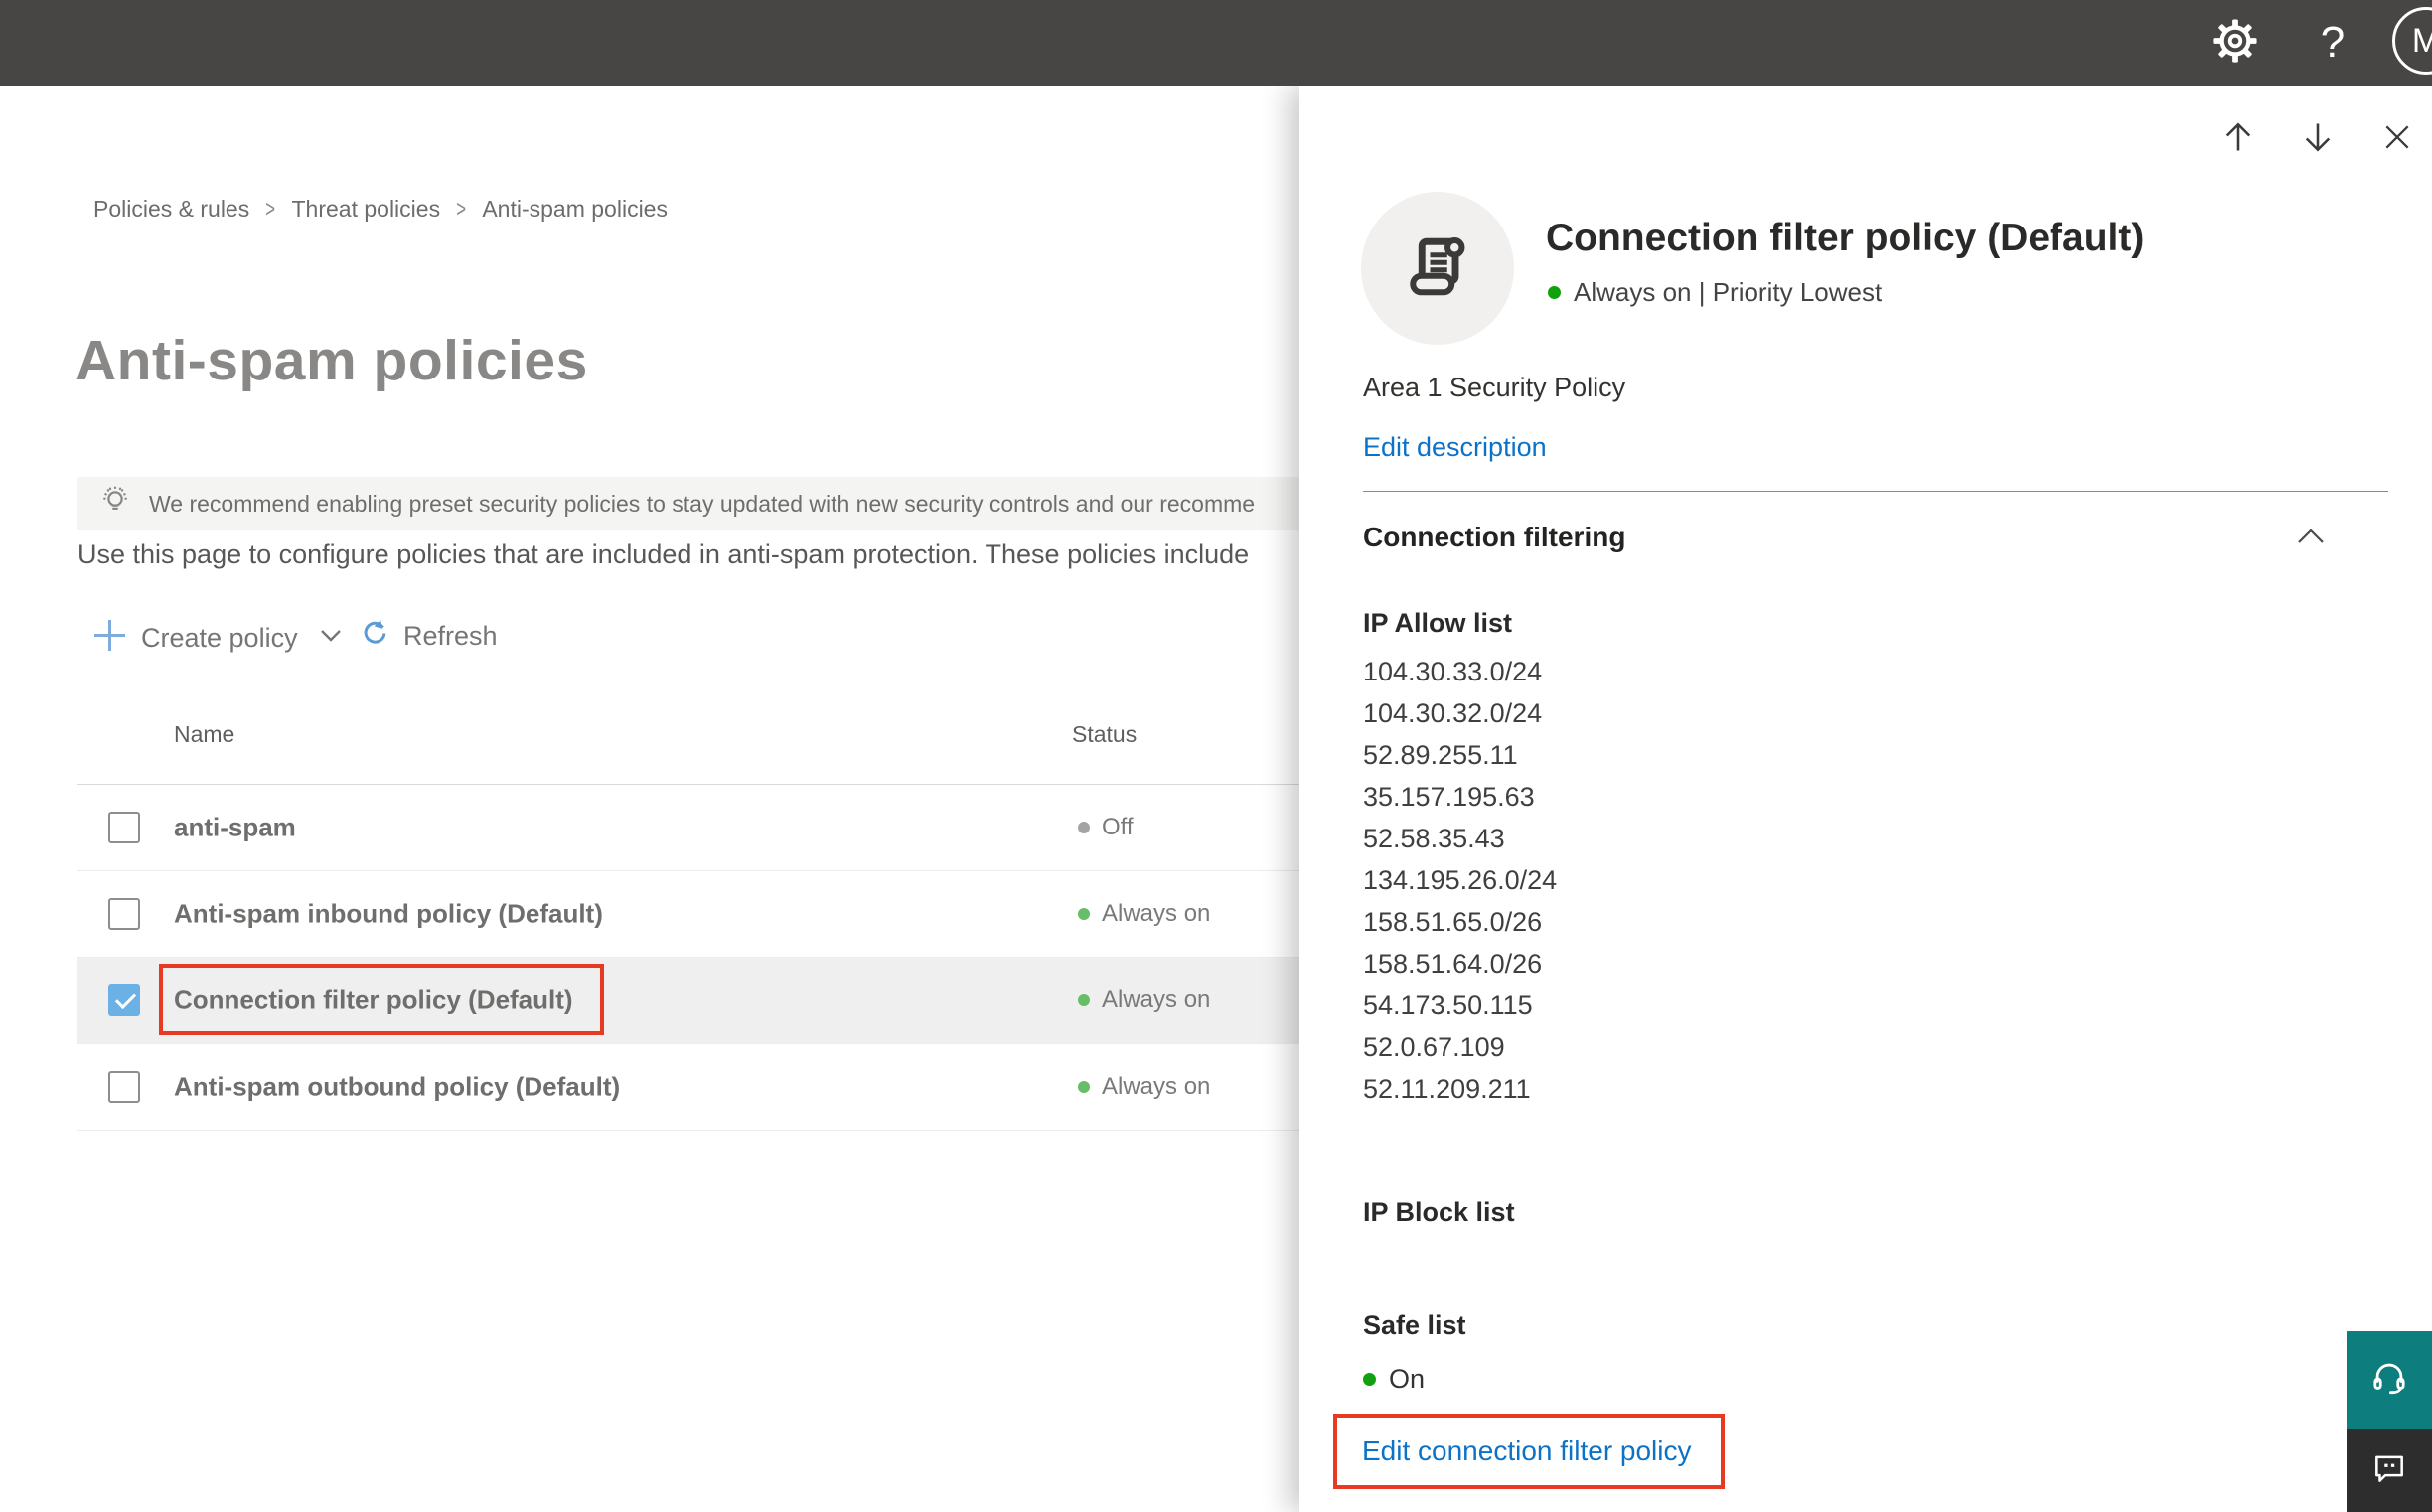 Image resolution: width=2432 pixels, height=1512 pixels. I want to click on column-header-name: Name, so click(204, 734).